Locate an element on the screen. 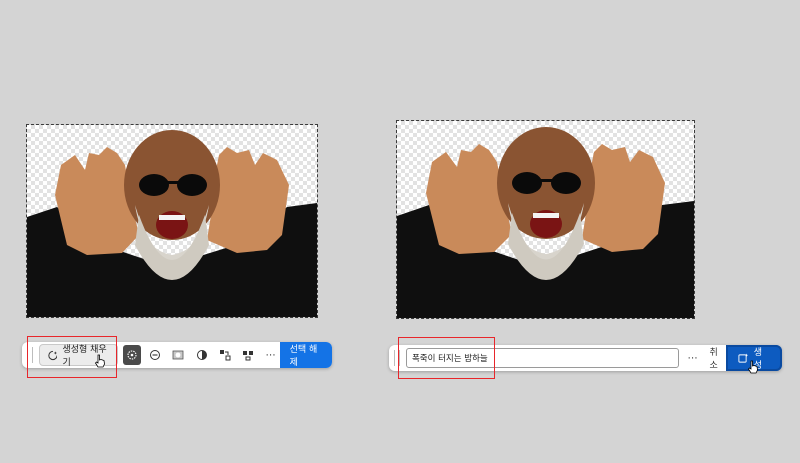  invert-button is located at coordinates (201, 355).